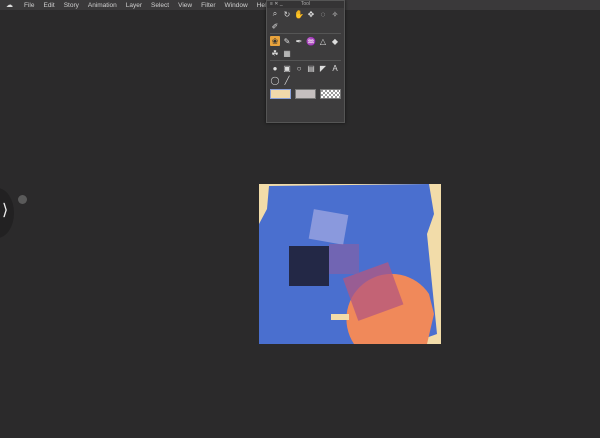  I want to click on sub-color-swatch, so click(305, 94).